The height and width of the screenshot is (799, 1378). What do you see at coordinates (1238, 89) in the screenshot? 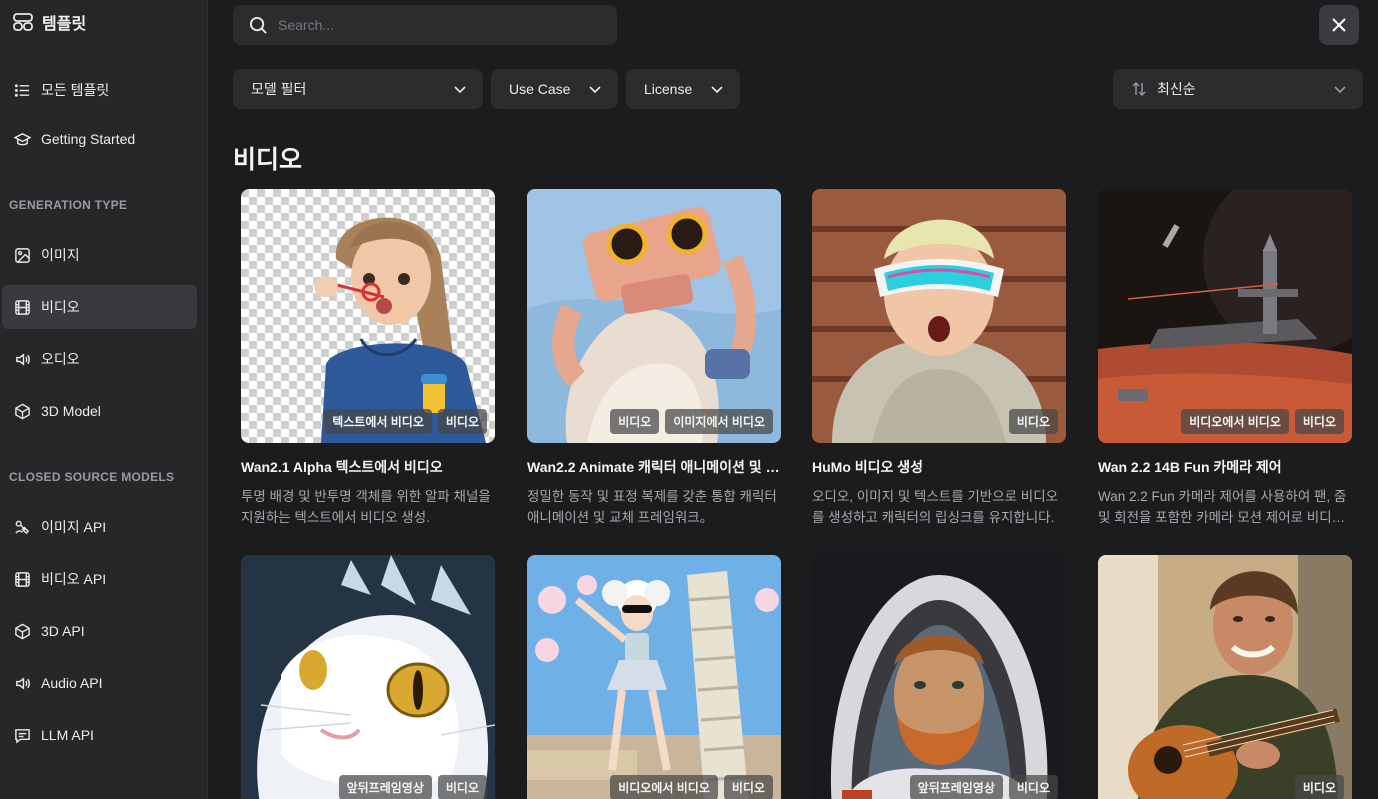
I see `sort-dropdown: 최신순` at bounding box center [1238, 89].